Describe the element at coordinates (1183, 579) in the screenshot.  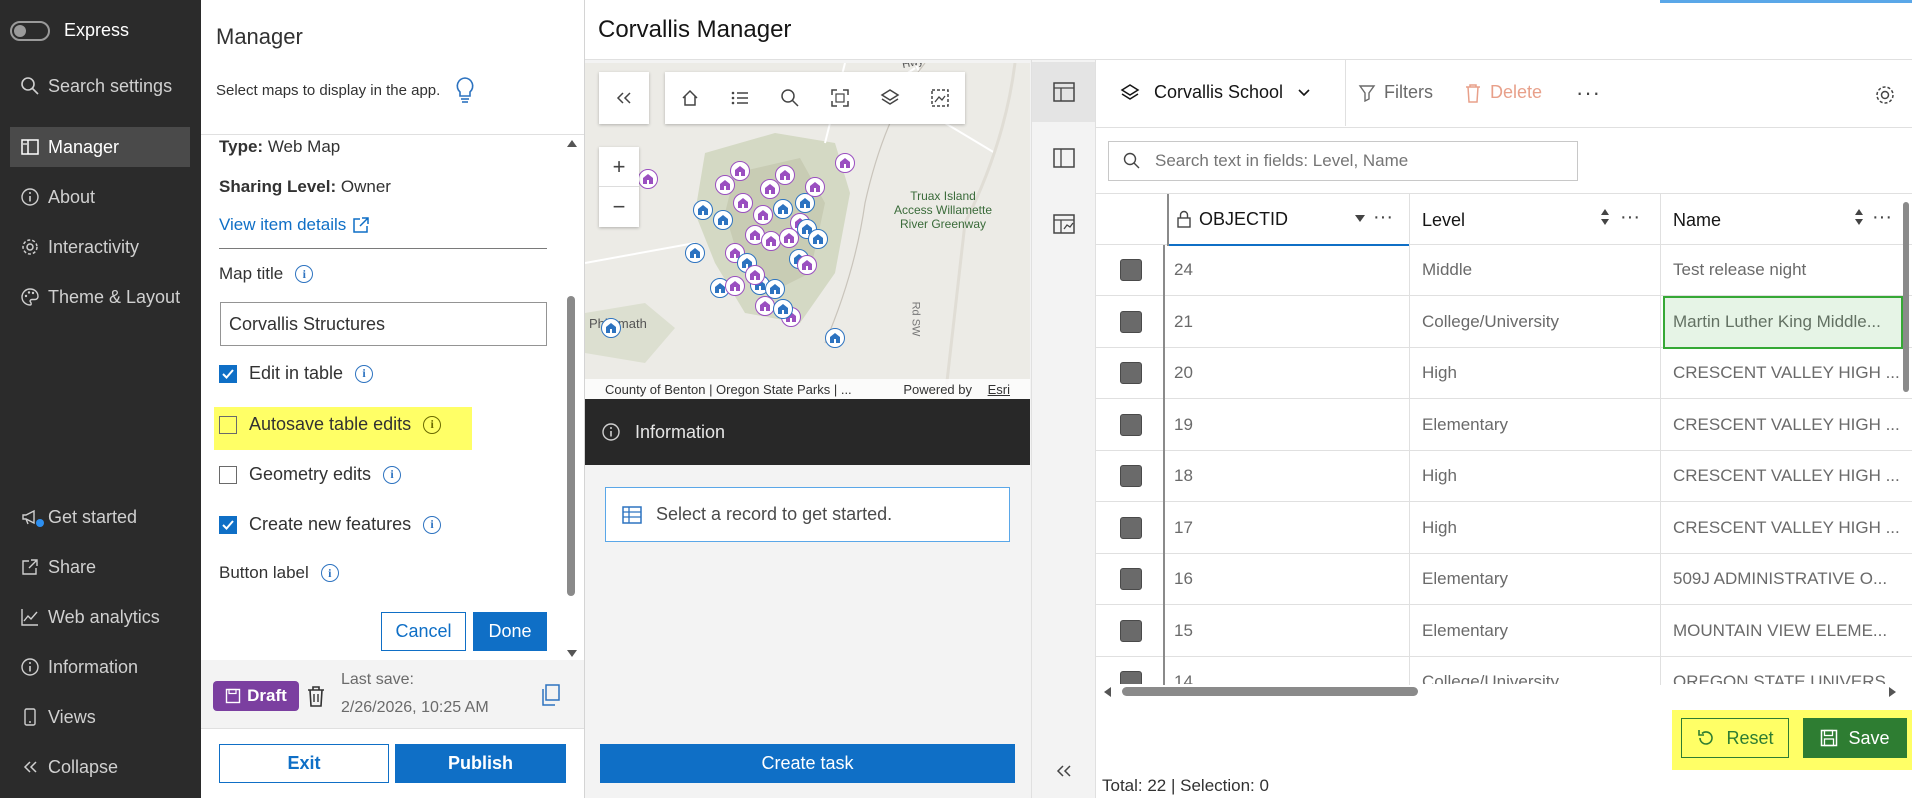
I see `cell-objectid: 16` at that location.